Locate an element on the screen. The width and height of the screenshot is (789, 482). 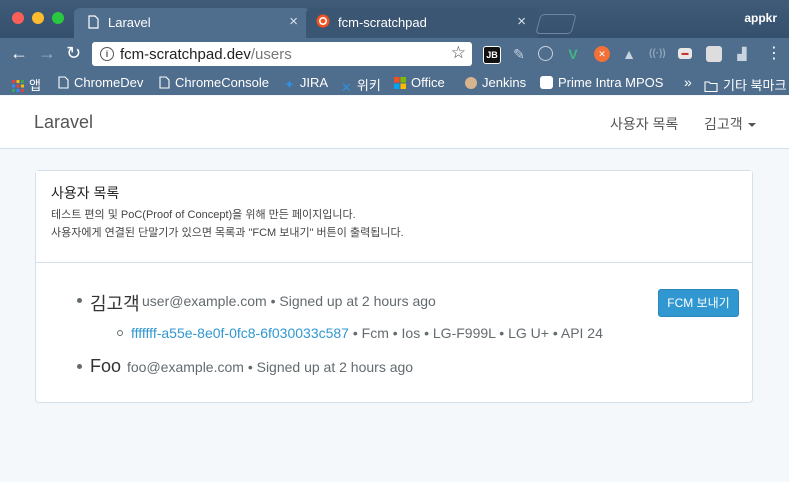
drive-icon: ▲ is located at coordinates (629, 54).